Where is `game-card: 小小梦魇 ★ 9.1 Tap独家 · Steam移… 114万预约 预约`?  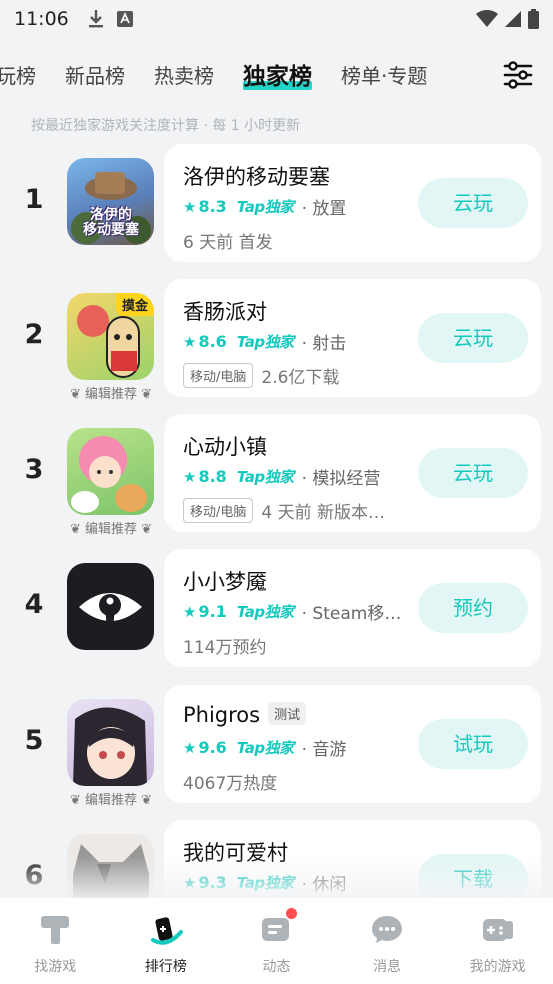
game-card: 小小梦魇 ★ 9.1 Tap独家 · Steam移… 114万预约 预约 is located at coordinates (352, 608).